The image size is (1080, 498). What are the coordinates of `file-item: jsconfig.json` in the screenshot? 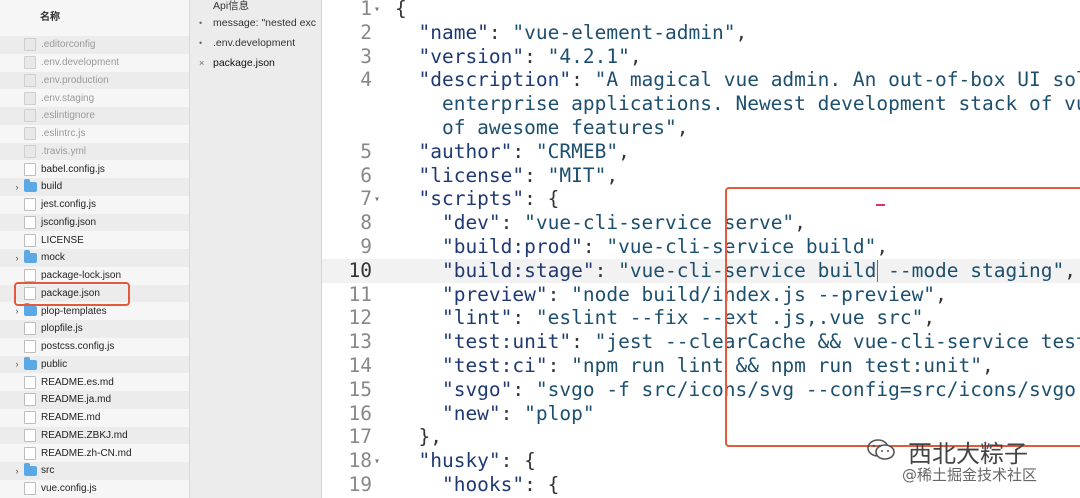 It's located at (94, 222).